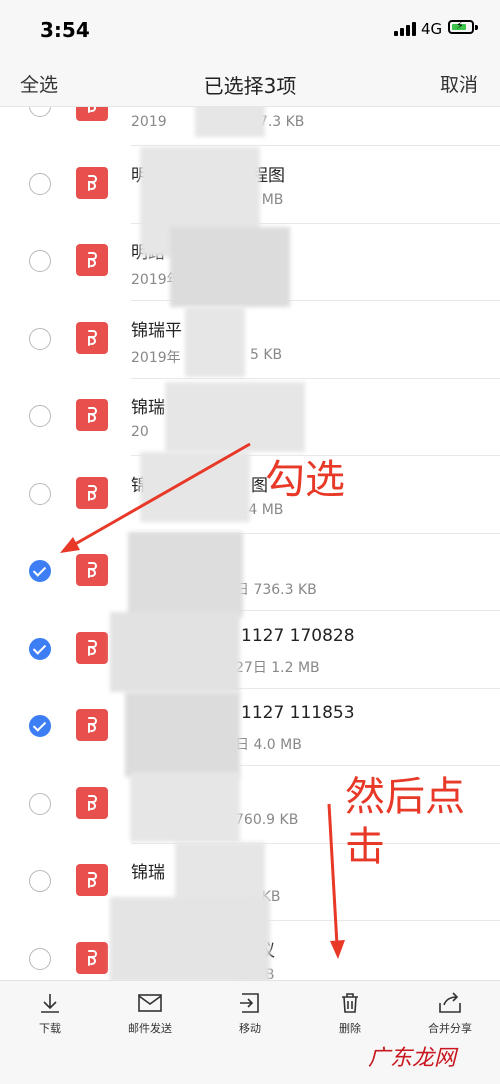 This screenshot has width=500, height=1084. I want to click on arrow-to-toolbar, so click(333, 874).